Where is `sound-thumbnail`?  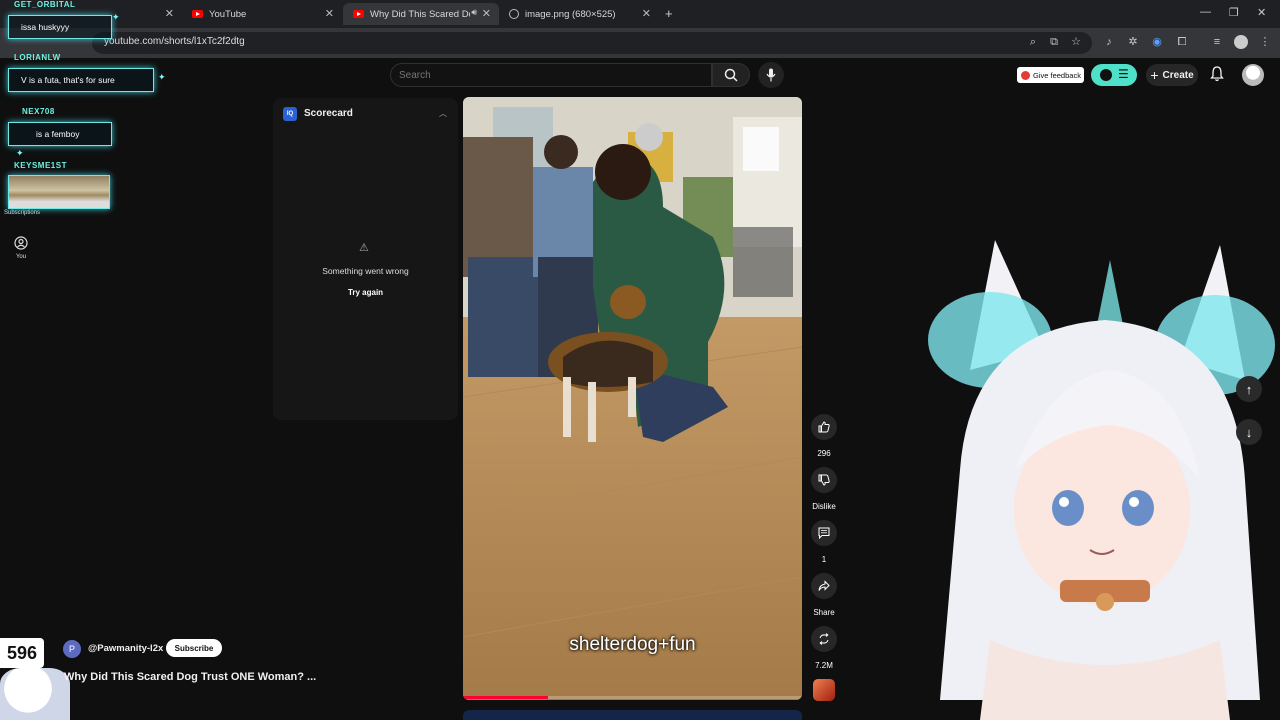 sound-thumbnail is located at coordinates (824, 690).